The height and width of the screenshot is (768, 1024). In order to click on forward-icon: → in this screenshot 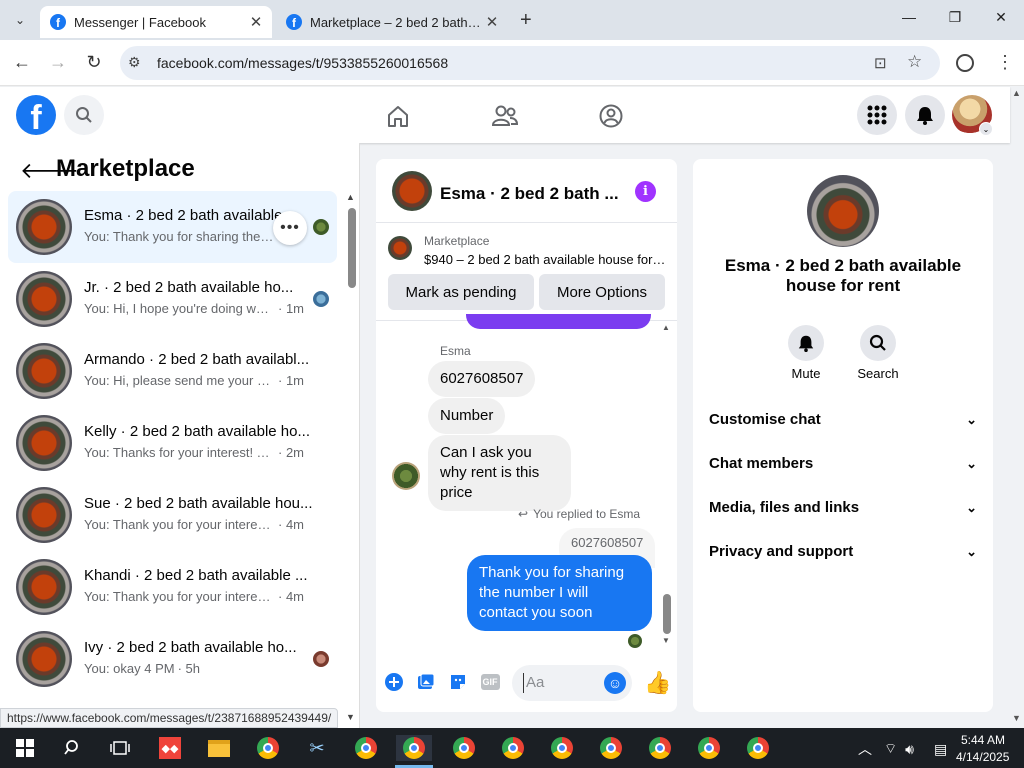, I will do `click(58, 62)`.